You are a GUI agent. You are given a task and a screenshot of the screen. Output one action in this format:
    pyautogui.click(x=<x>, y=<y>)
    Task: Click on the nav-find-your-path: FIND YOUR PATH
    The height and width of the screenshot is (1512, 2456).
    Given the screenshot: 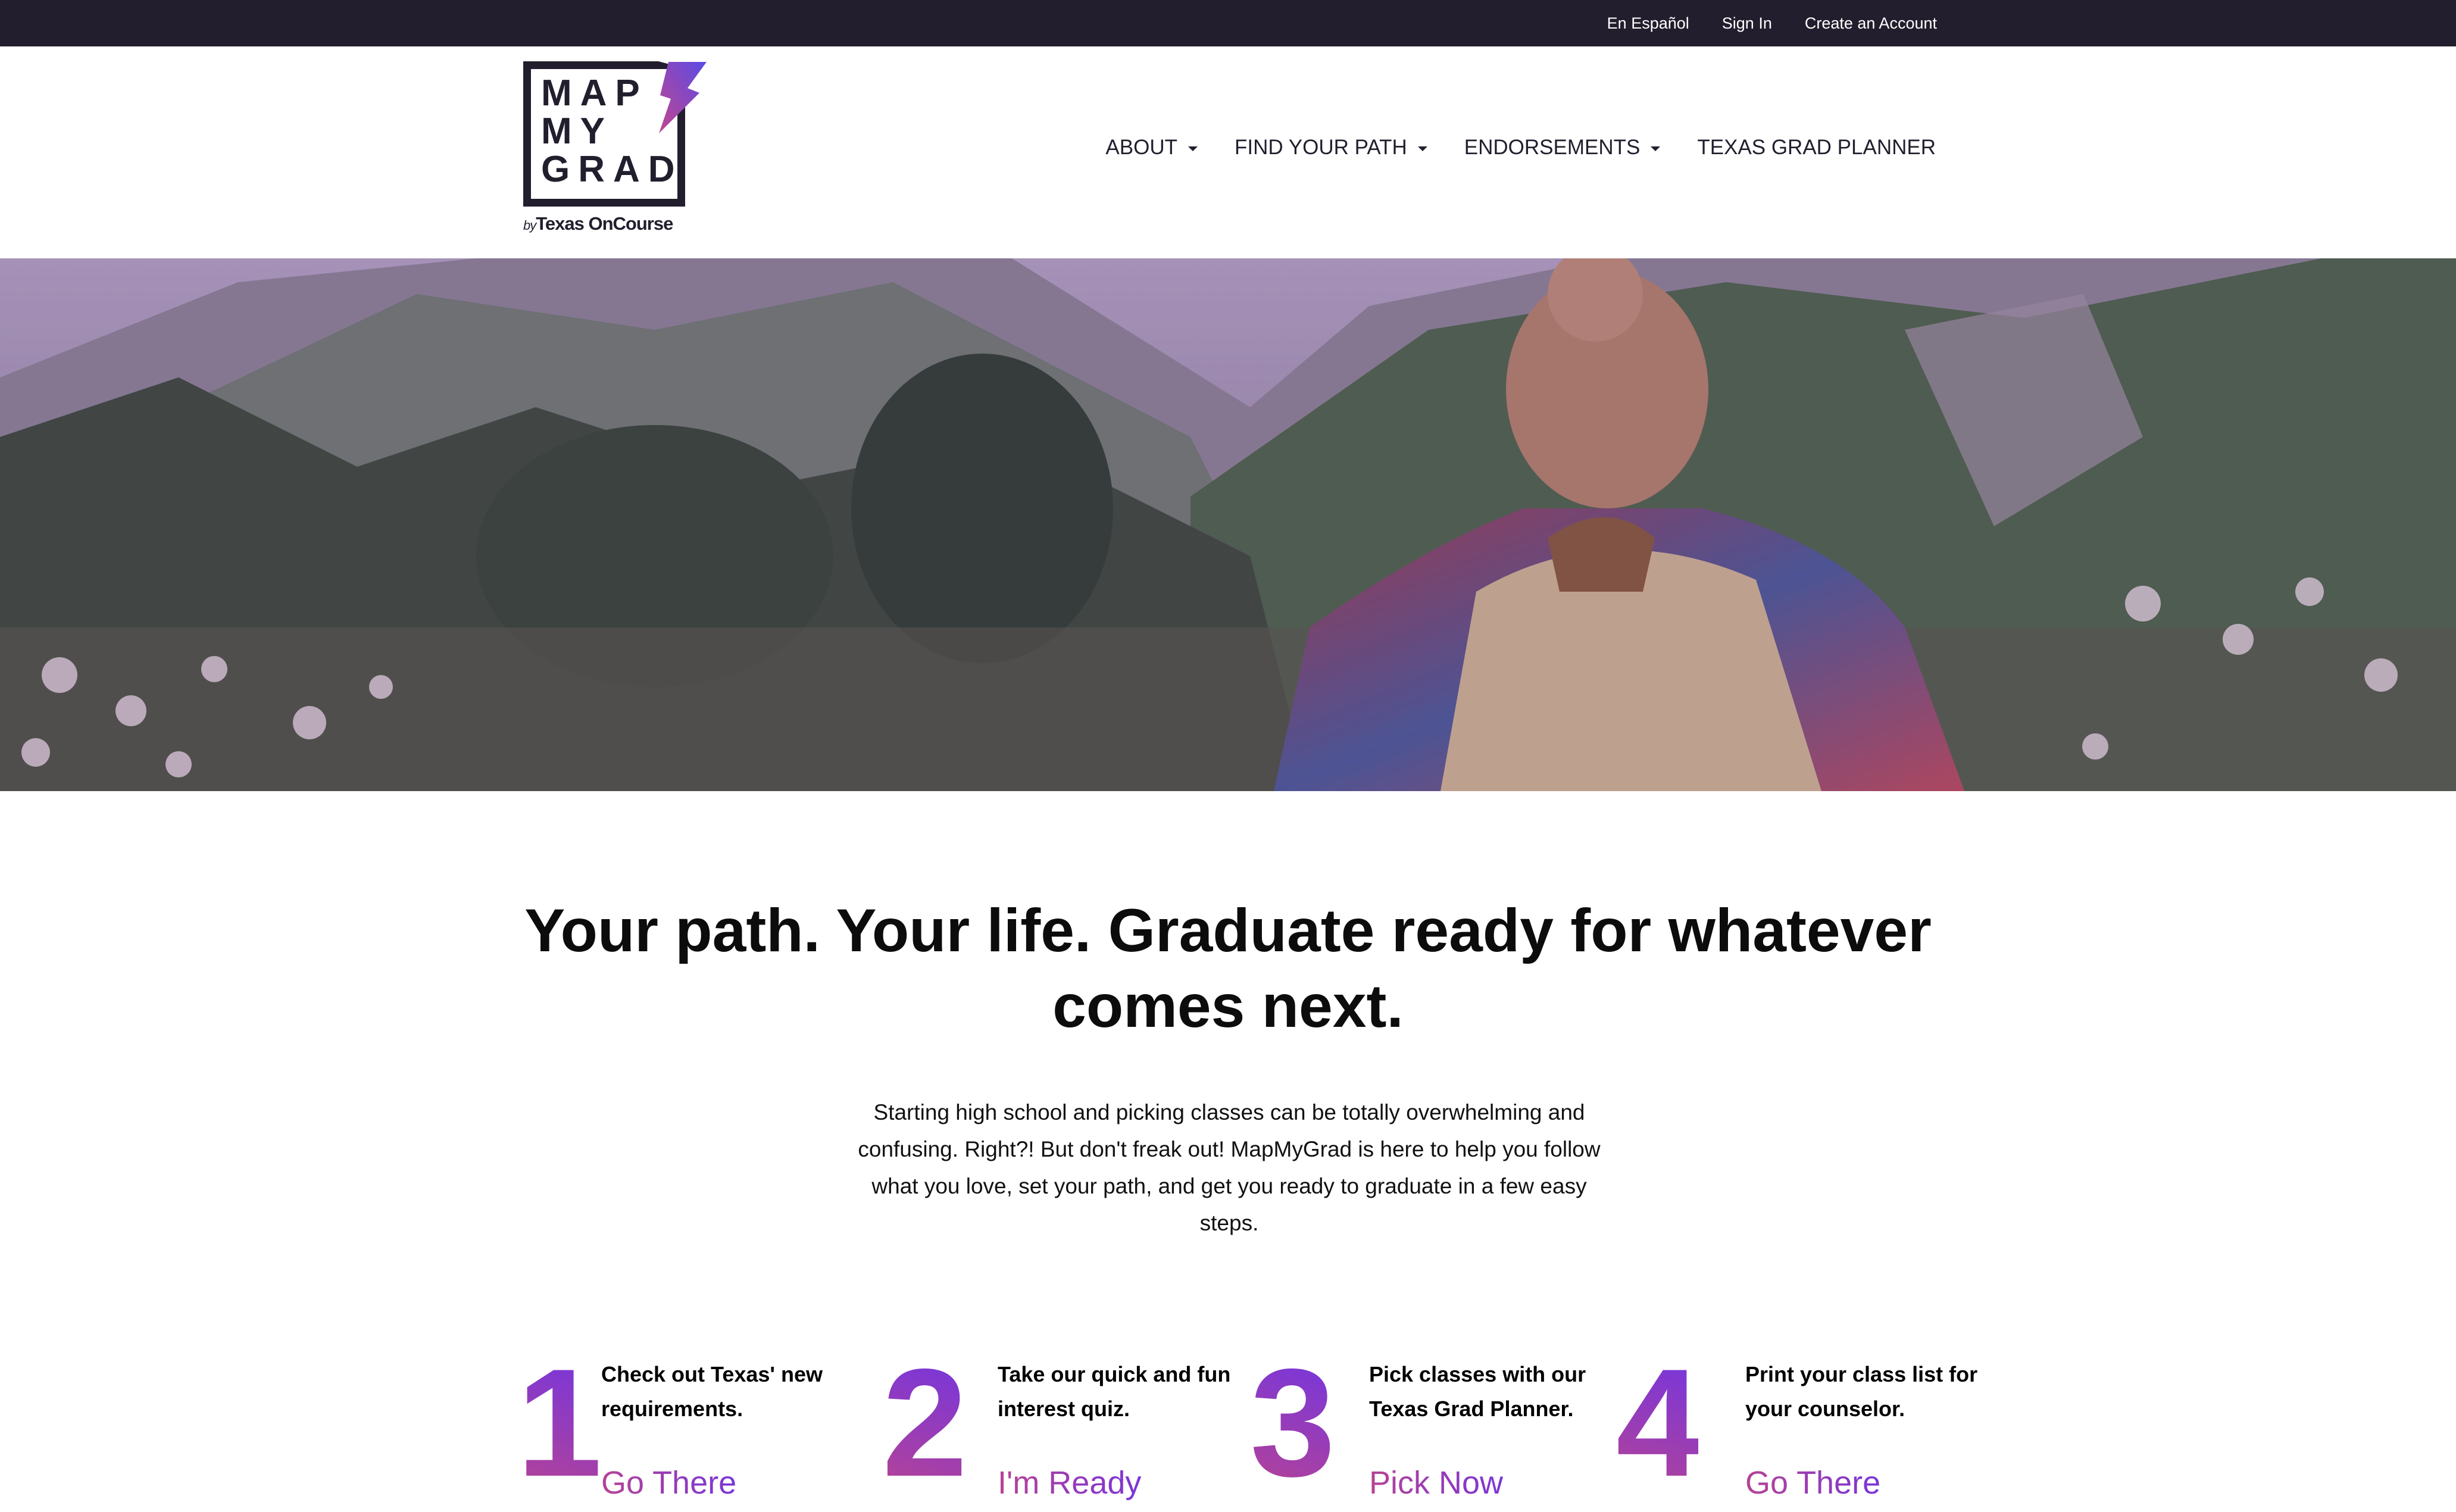 What is the action you would take?
    pyautogui.click(x=1331, y=148)
    